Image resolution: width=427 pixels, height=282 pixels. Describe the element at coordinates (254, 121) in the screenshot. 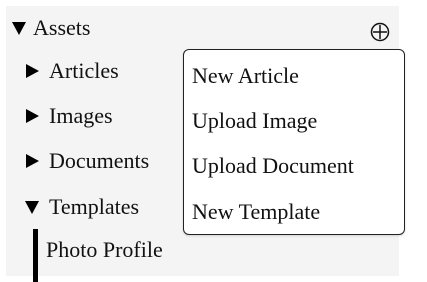

I see `menu-item-upload-image: Upload Image` at that location.